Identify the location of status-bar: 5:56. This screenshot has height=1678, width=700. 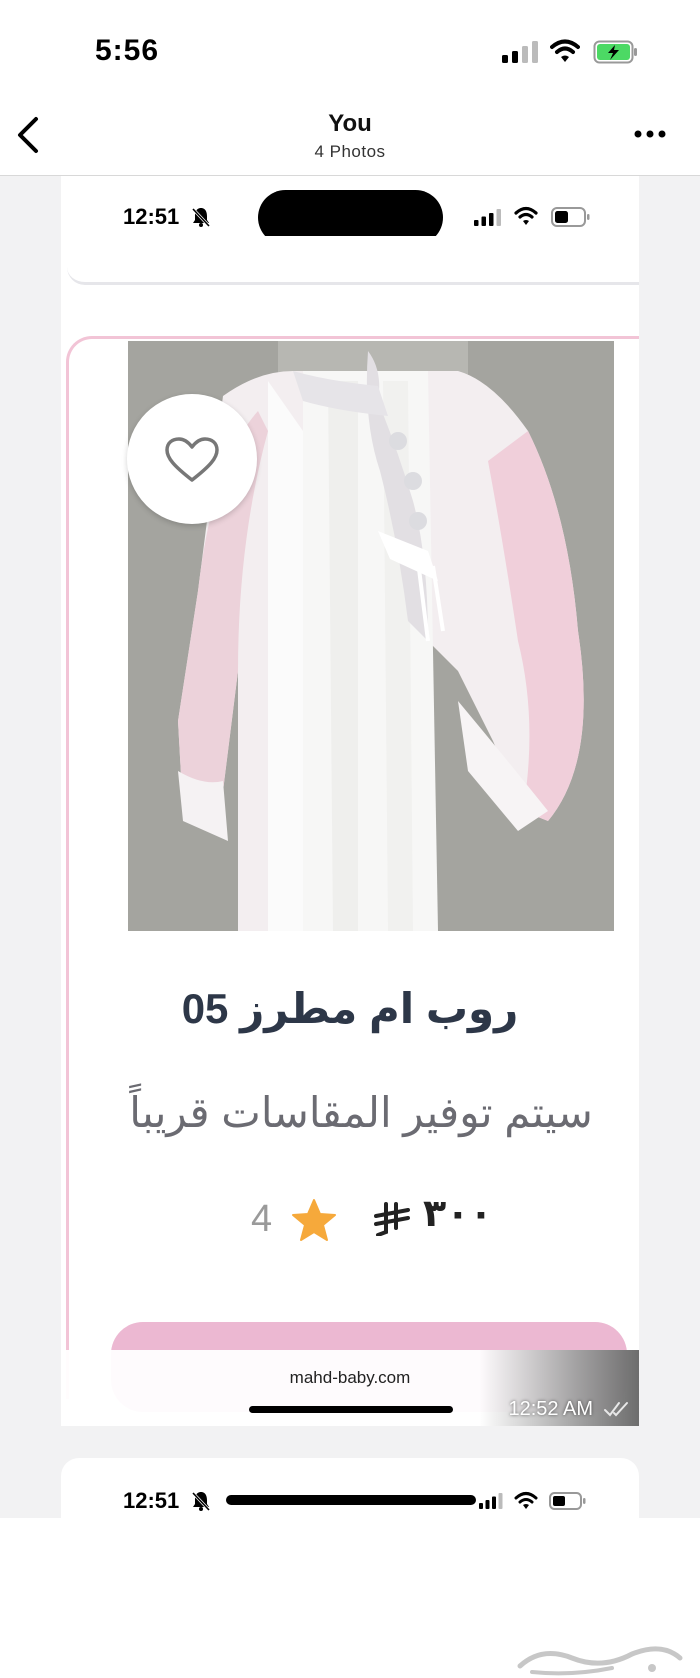
(350, 50).